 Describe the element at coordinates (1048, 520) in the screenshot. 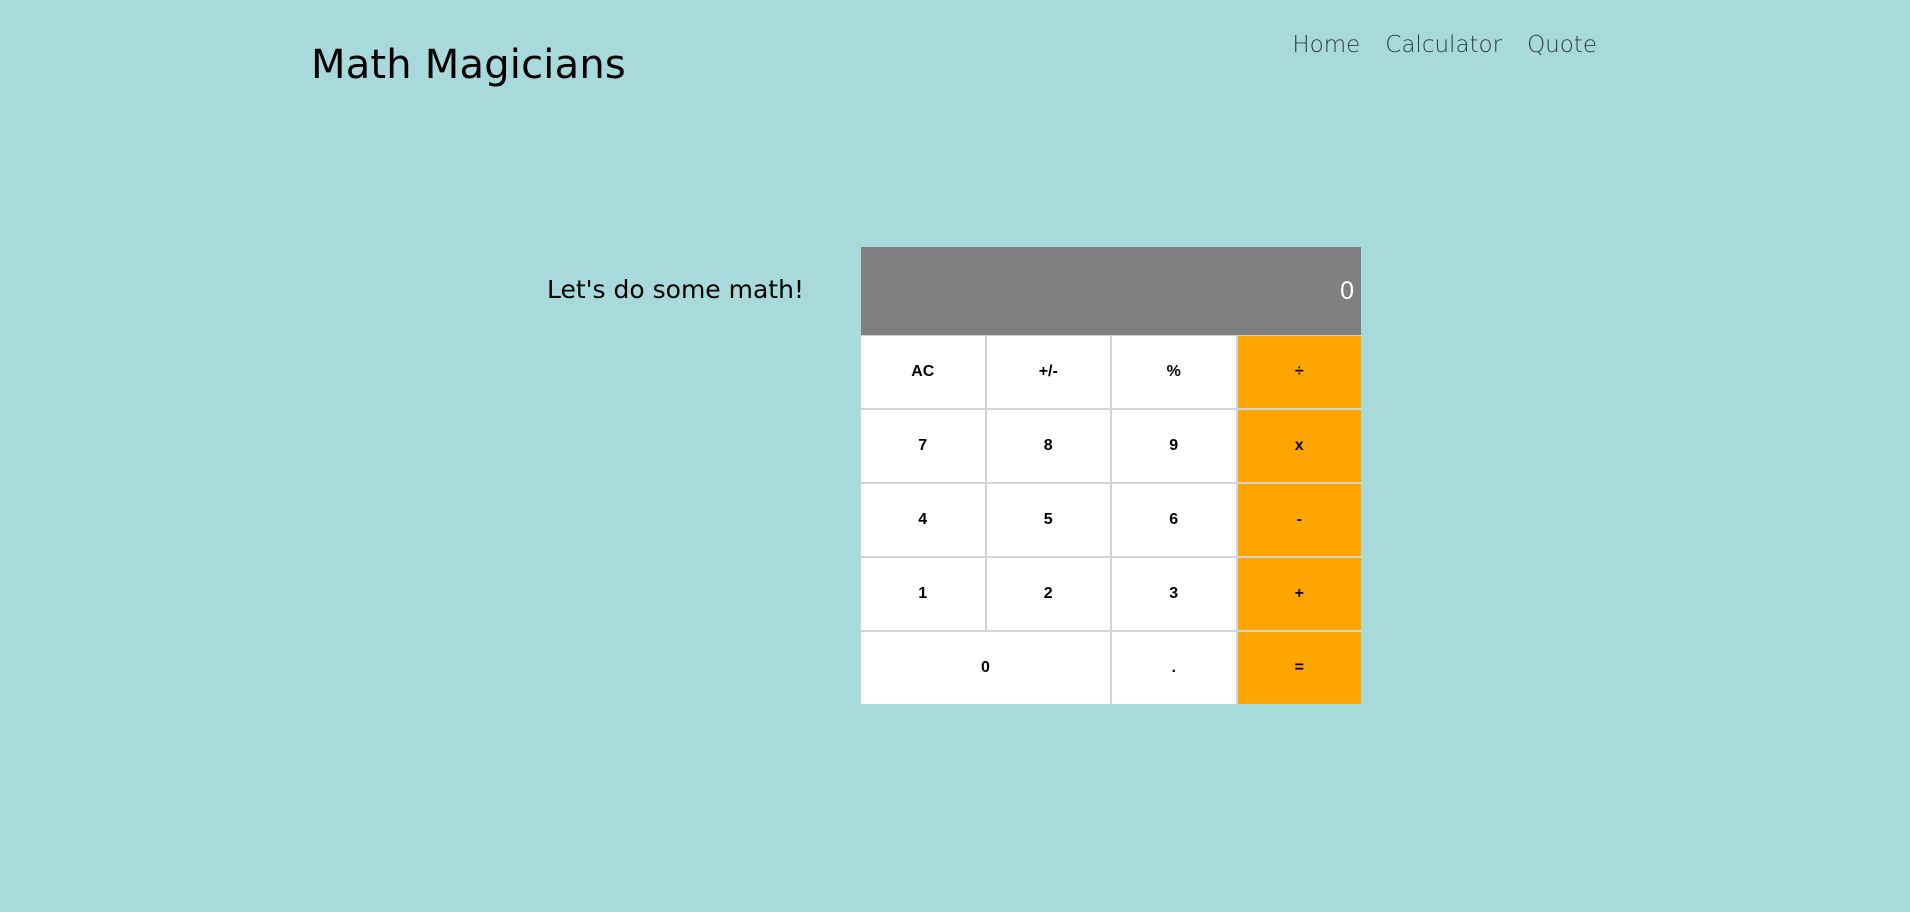

I see `digit-5-button: 5` at that location.